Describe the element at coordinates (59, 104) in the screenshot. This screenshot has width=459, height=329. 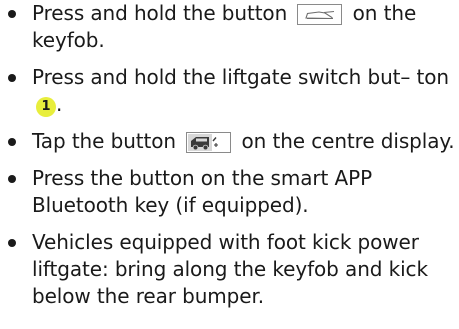
I see `item-text-after: .` at that location.